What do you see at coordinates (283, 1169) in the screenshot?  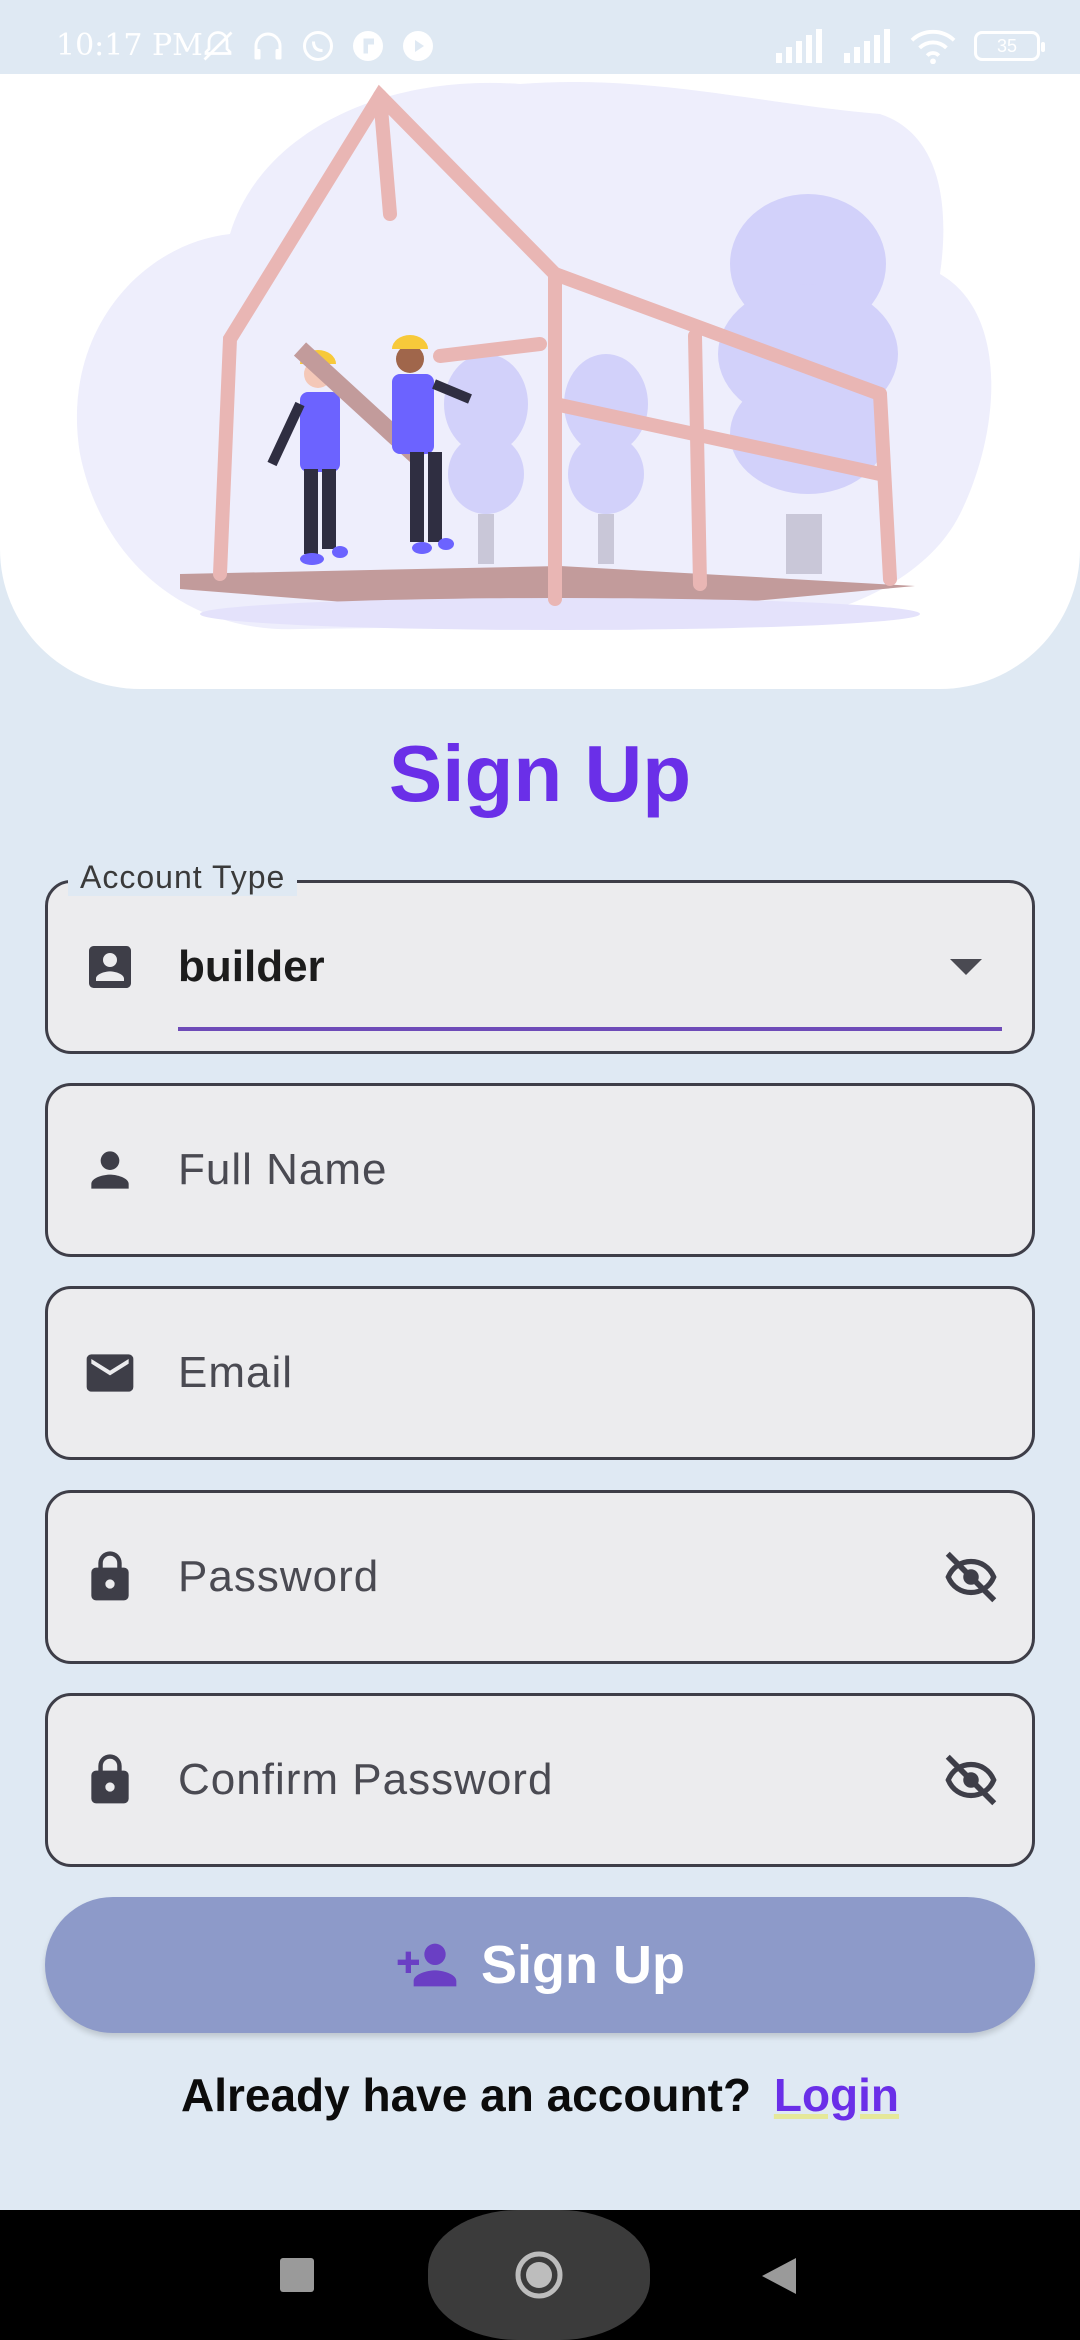 I see `full-name-placeholder: Full Name` at bounding box center [283, 1169].